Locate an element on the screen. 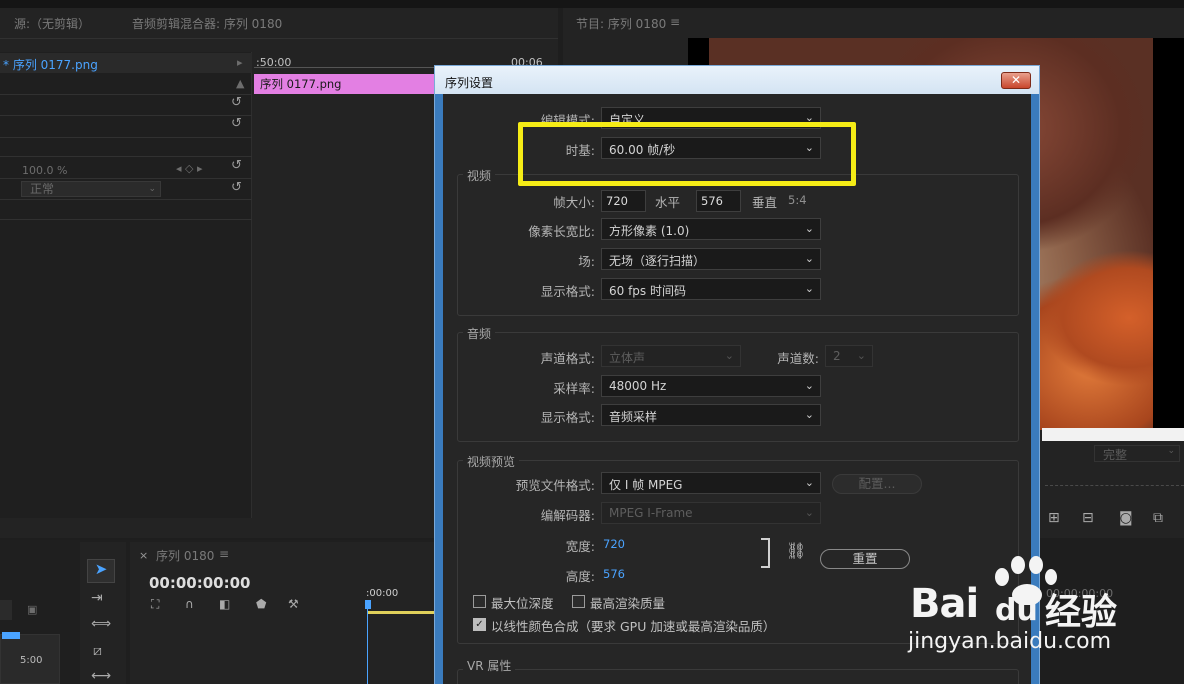 The image size is (1184, 684). folder-icon: ▣ is located at coordinates (32, 609).